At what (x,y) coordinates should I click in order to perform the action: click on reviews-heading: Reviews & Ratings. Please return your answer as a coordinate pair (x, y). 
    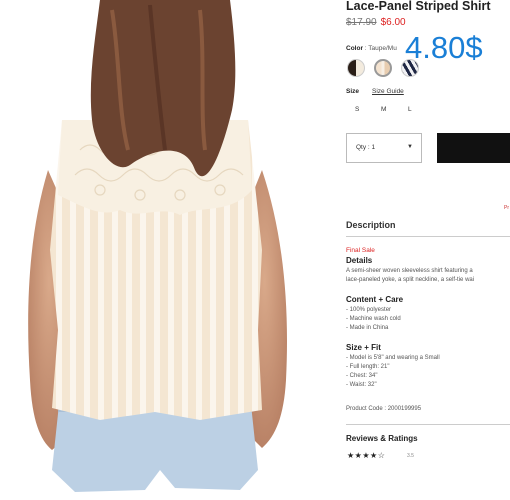
    Looking at the image, I should click on (382, 438).